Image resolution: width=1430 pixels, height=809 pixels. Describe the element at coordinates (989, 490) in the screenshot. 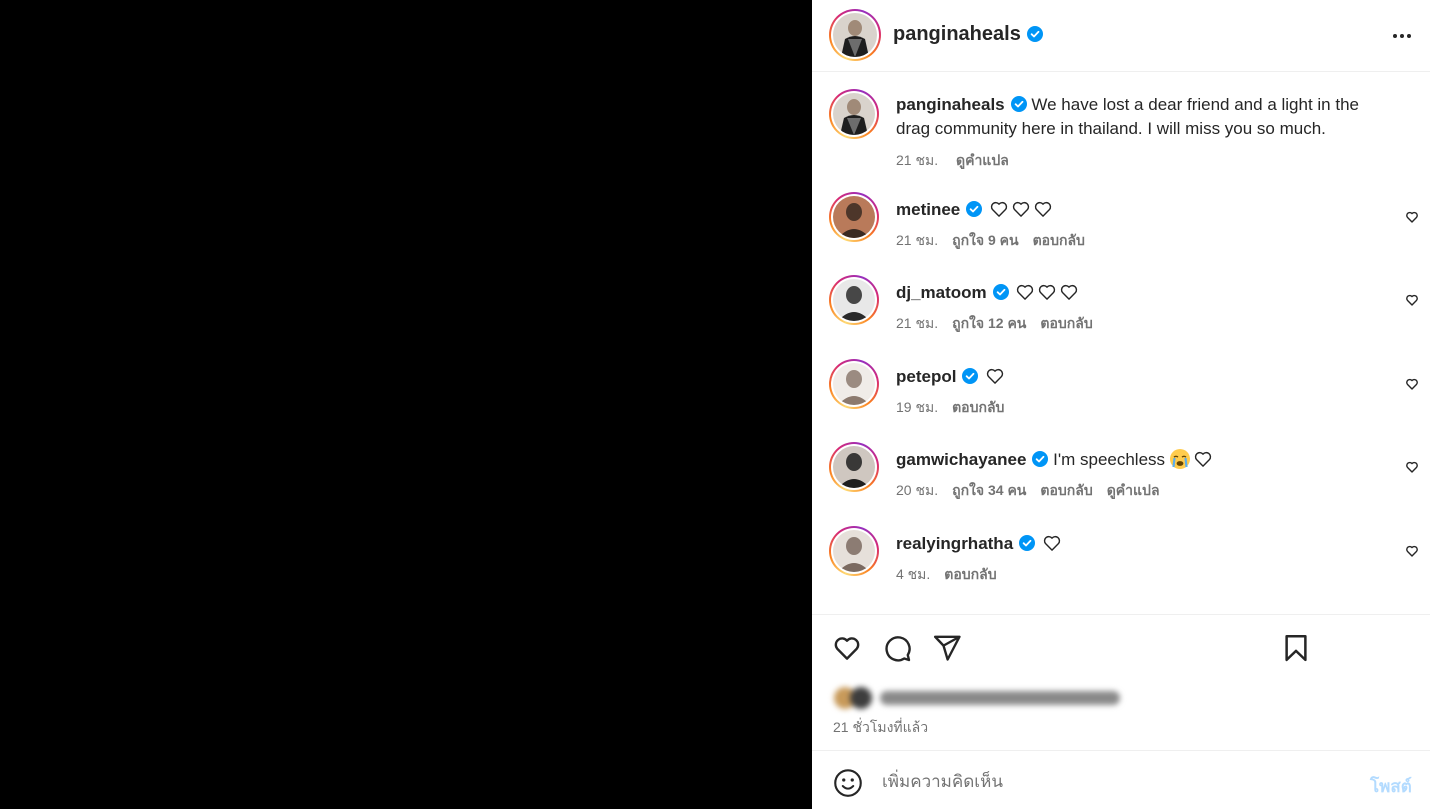

I see `comment-likes-count: ถูกใจ 34 คน` at that location.